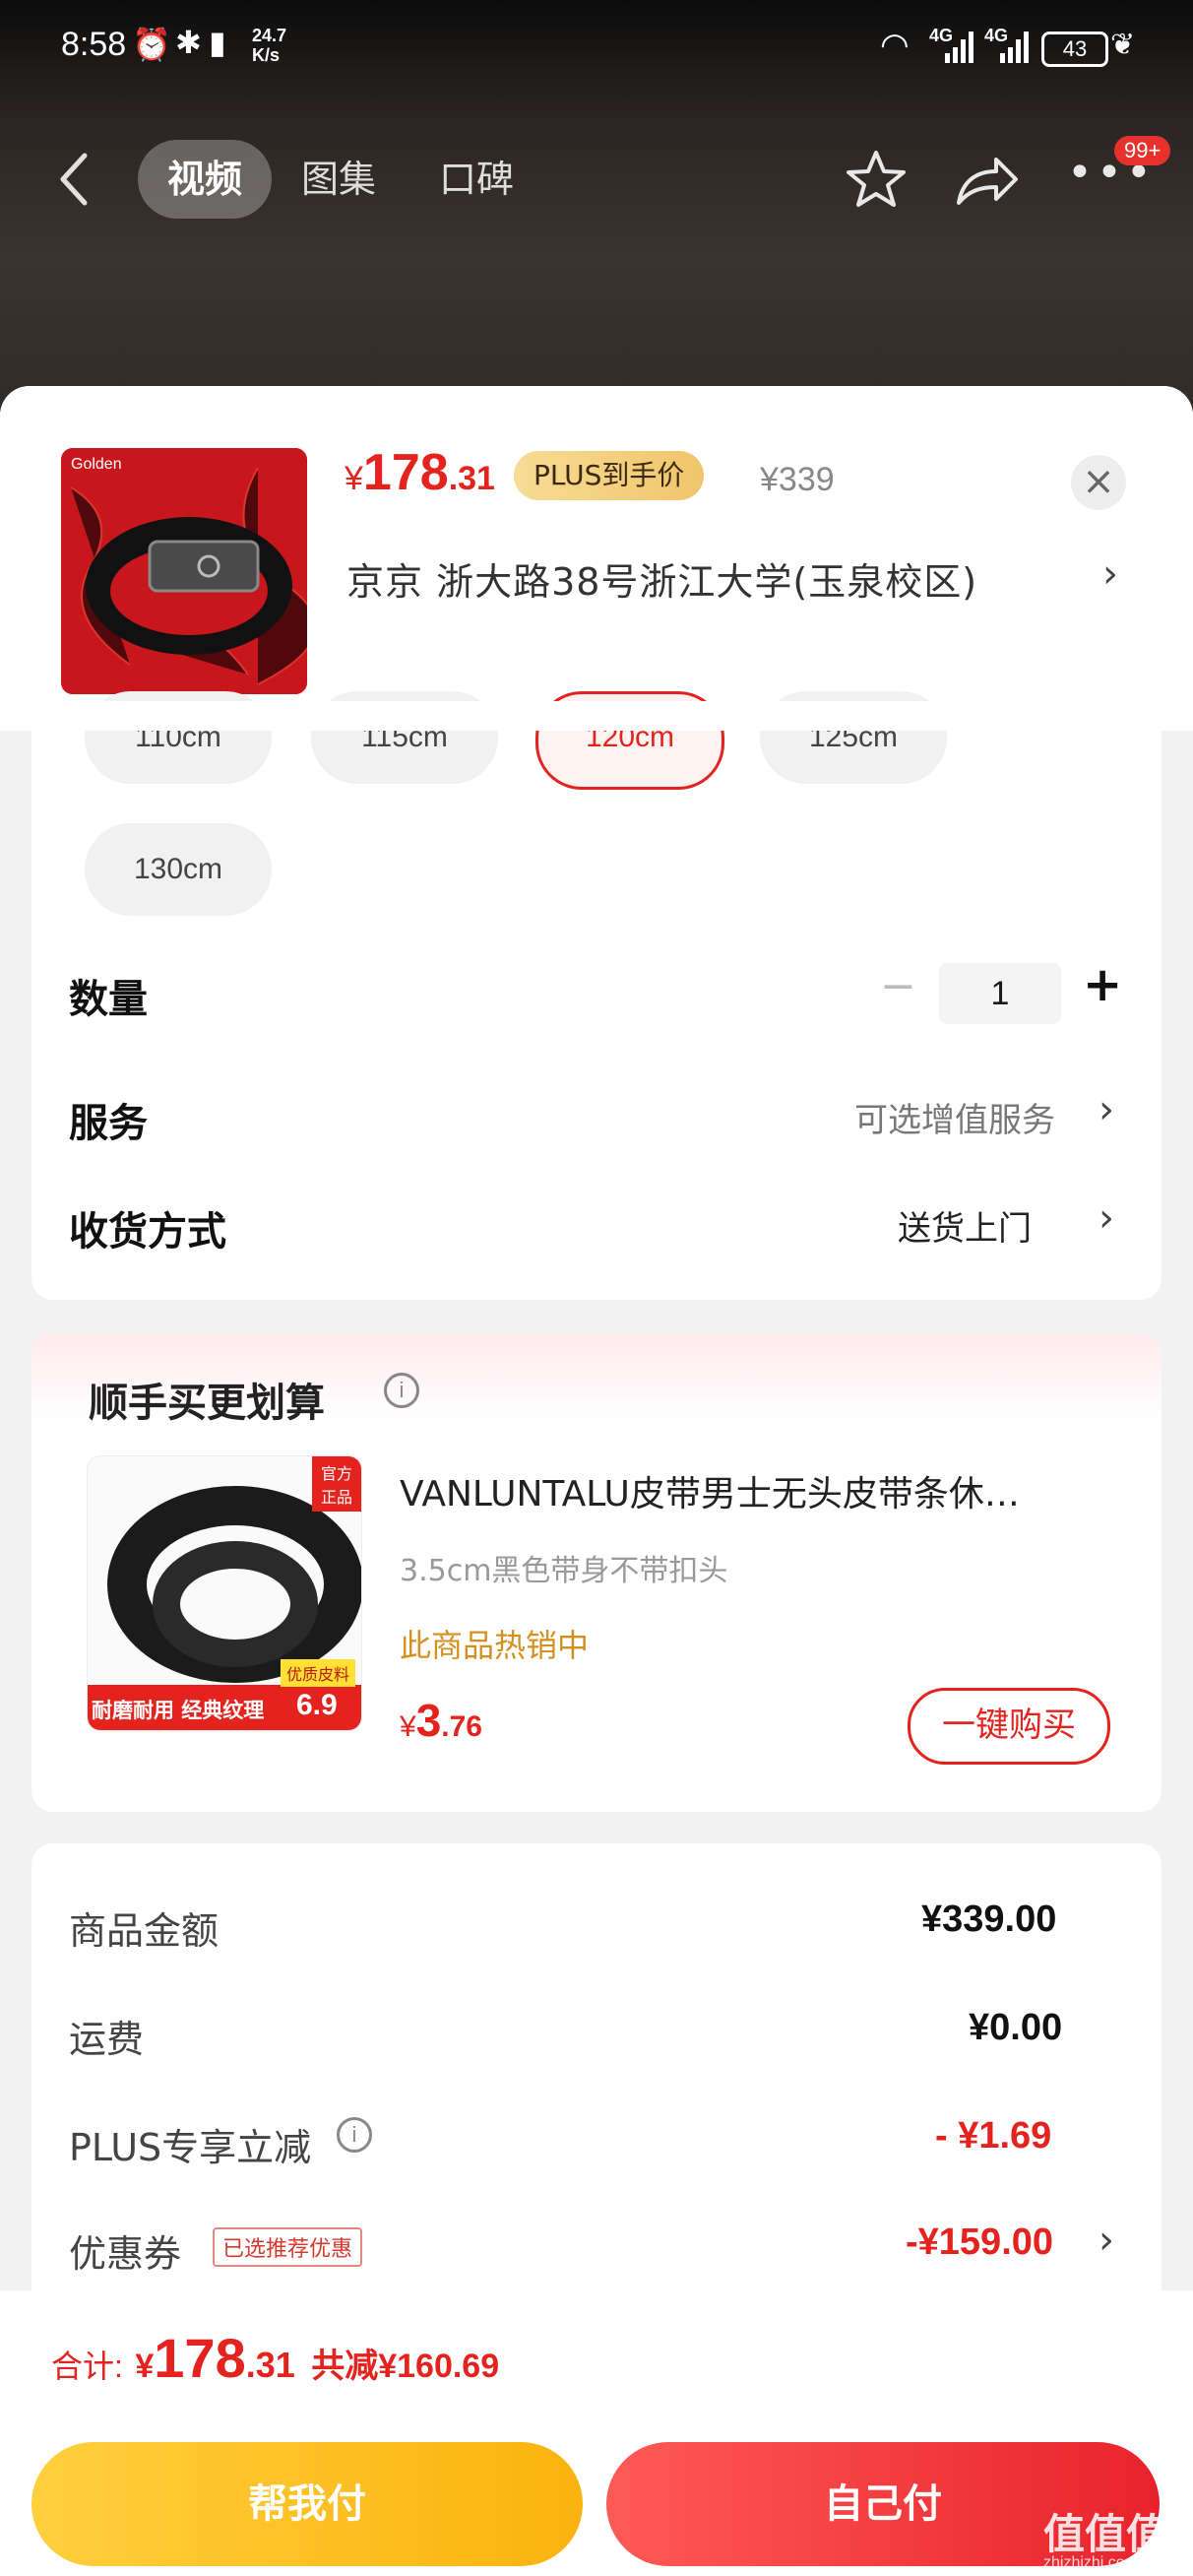 Image resolution: width=1193 pixels, height=2576 pixels. I want to click on back-icon, so click(73, 179).